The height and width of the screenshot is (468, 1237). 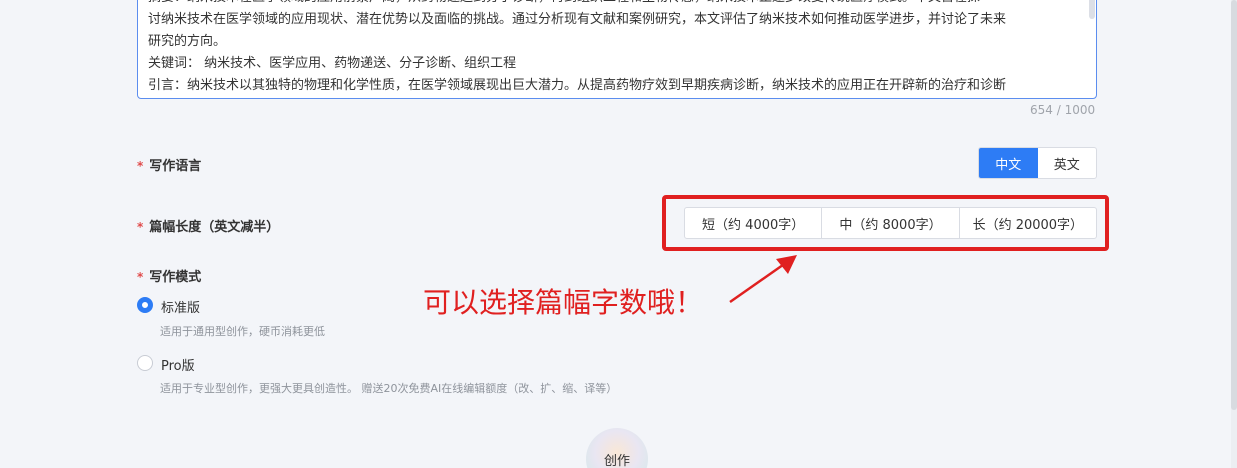 I want to click on textarea-line: 关键词： 纳米技术、医学应用、药物递送、分子诊断、组织工程, so click(x=332, y=63).